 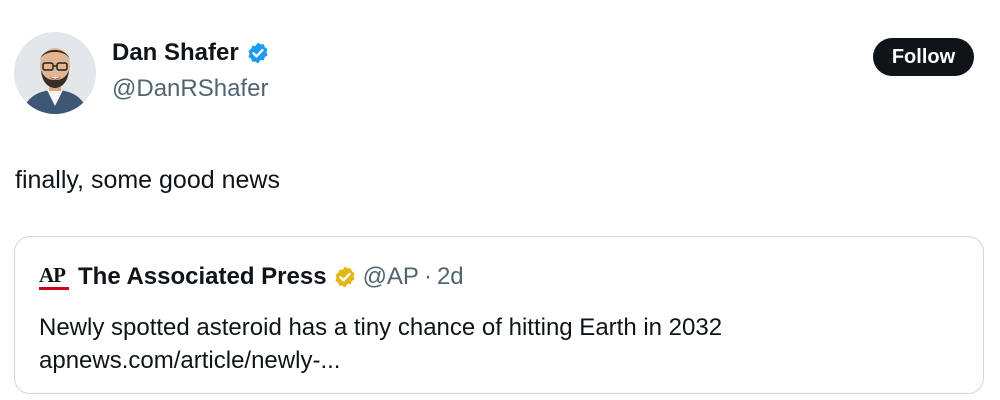 What do you see at coordinates (258, 53) in the screenshot?
I see `blue-verified-badge-icon` at bounding box center [258, 53].